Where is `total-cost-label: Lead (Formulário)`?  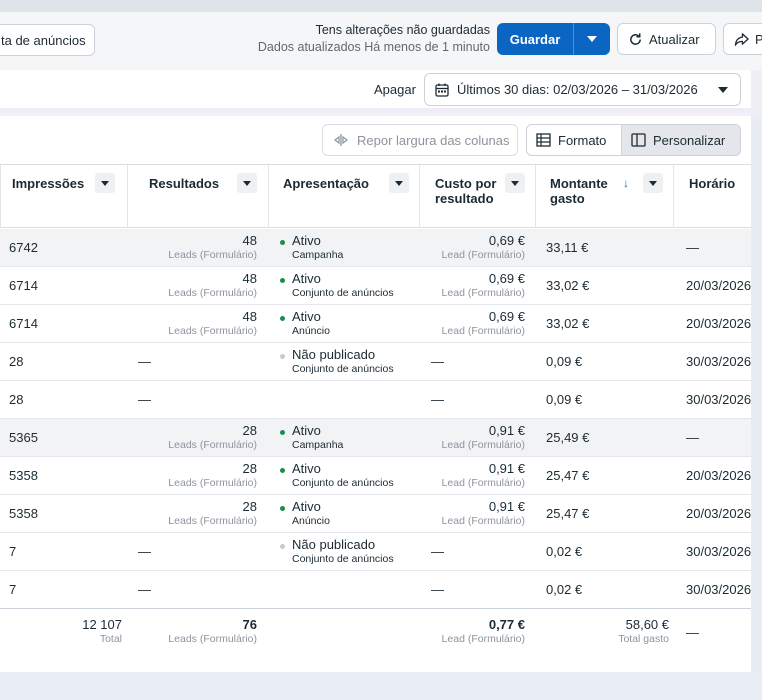 total-cost-label: Lead (Formulário) is located at coordinates (483, 639).